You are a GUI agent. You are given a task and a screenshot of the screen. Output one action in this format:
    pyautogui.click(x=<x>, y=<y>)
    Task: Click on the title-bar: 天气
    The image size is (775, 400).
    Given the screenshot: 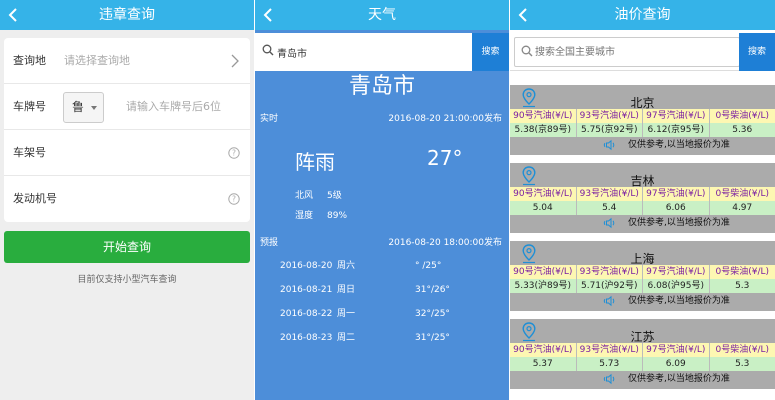 What is the action you would take?
    pyautogui.click(x=382, y=15)
    